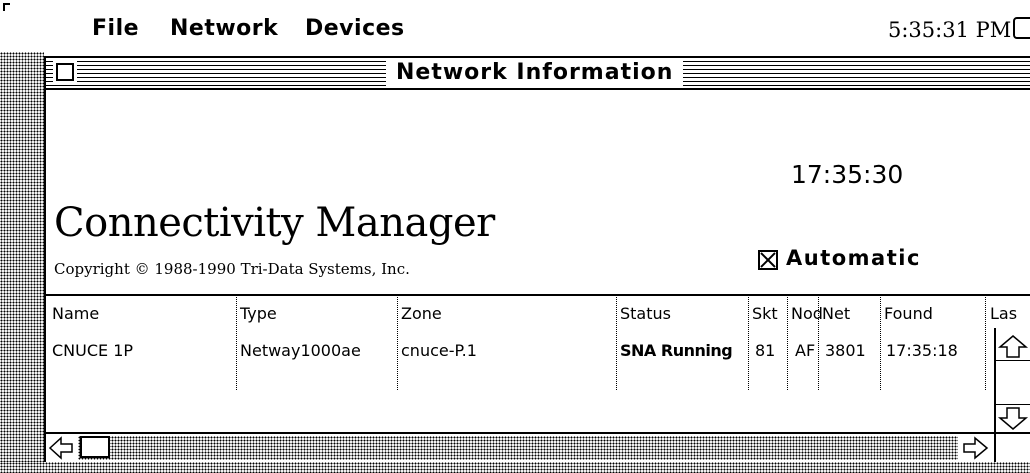 The image size is (1030, 473). I want to click on menu-bar: File Network Devices 5:35:31 PM, so click(515, 26).